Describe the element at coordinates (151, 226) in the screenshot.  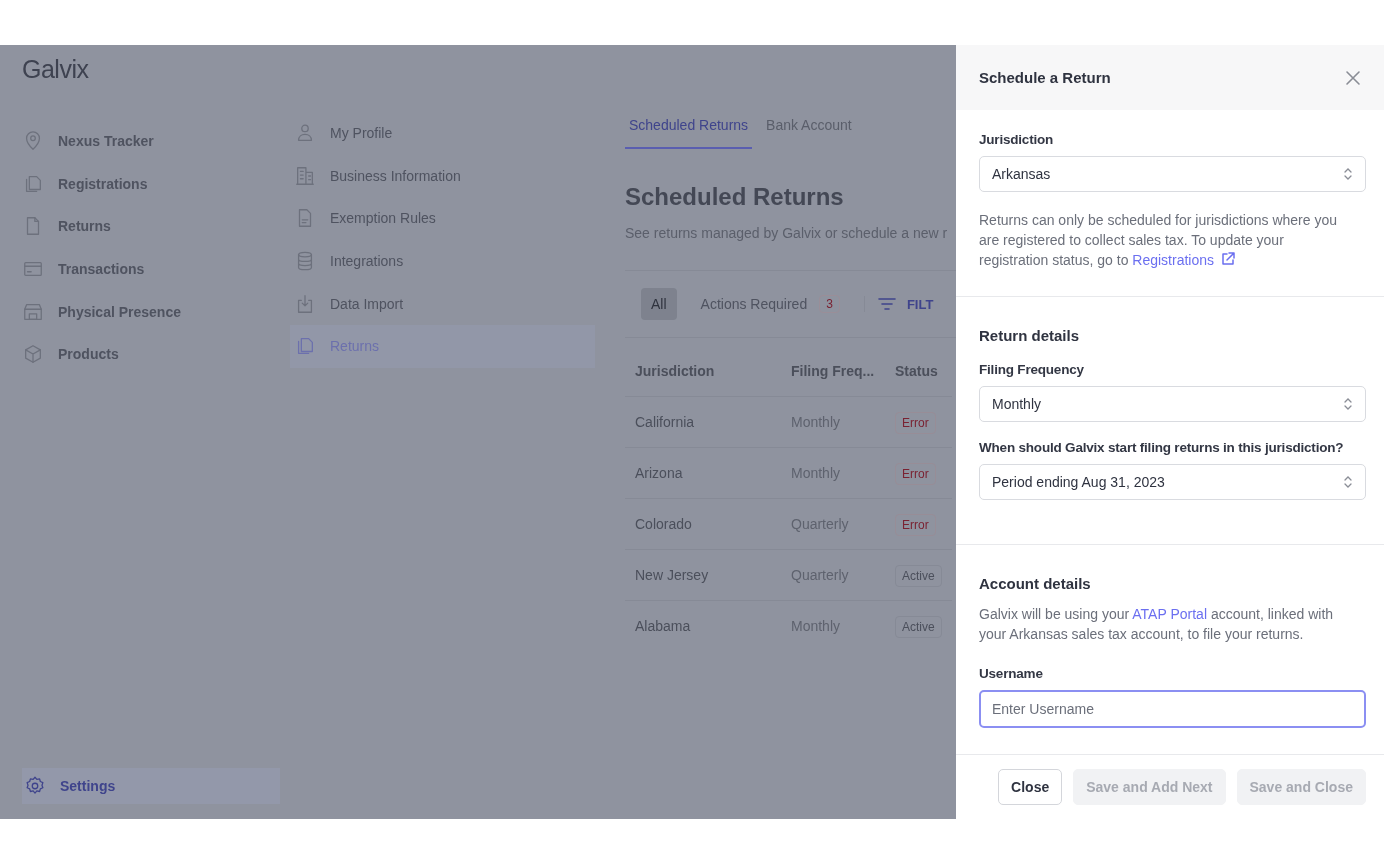
I see `nav-item: Returns` at that location.